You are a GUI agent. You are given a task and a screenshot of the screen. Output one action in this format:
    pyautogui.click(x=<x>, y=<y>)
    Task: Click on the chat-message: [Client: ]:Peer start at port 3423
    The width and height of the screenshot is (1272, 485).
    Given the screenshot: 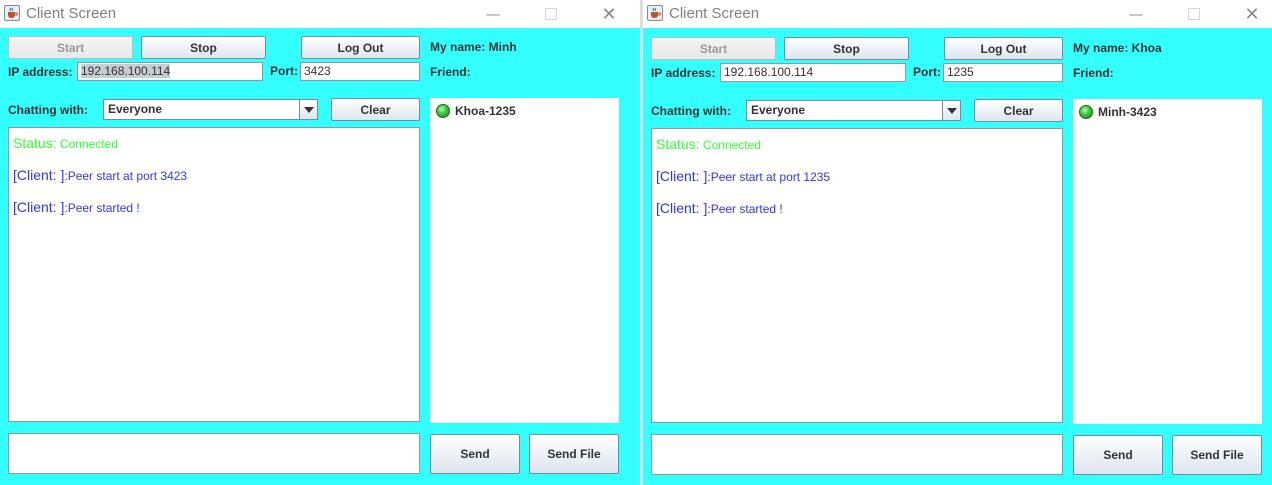 What is the action you would take?
    pyautogui.click(x=100, y=175)
    